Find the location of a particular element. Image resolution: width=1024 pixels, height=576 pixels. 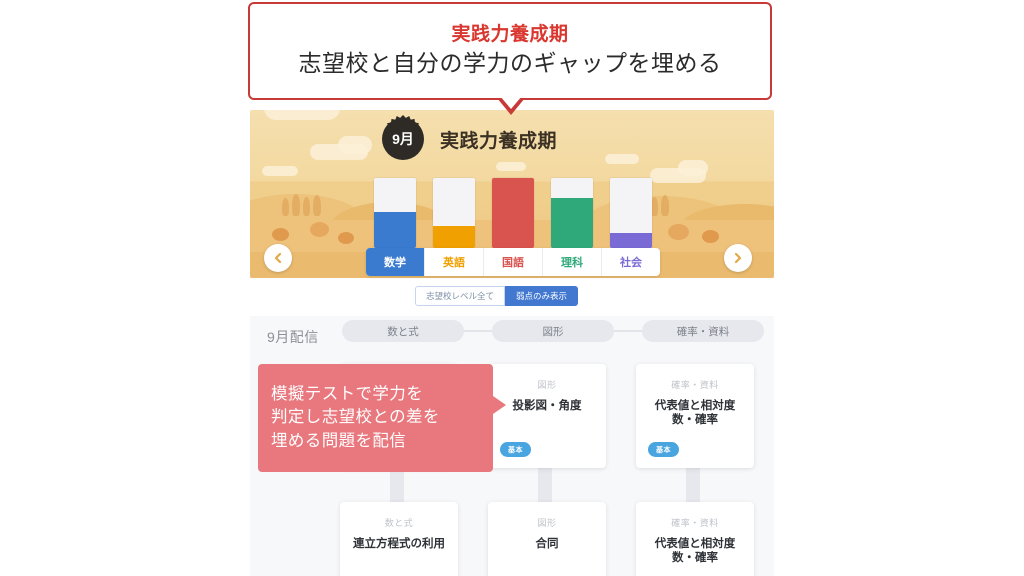

assignment-card: 図形投影図・角度基本 is located at coordinates (547, 416).